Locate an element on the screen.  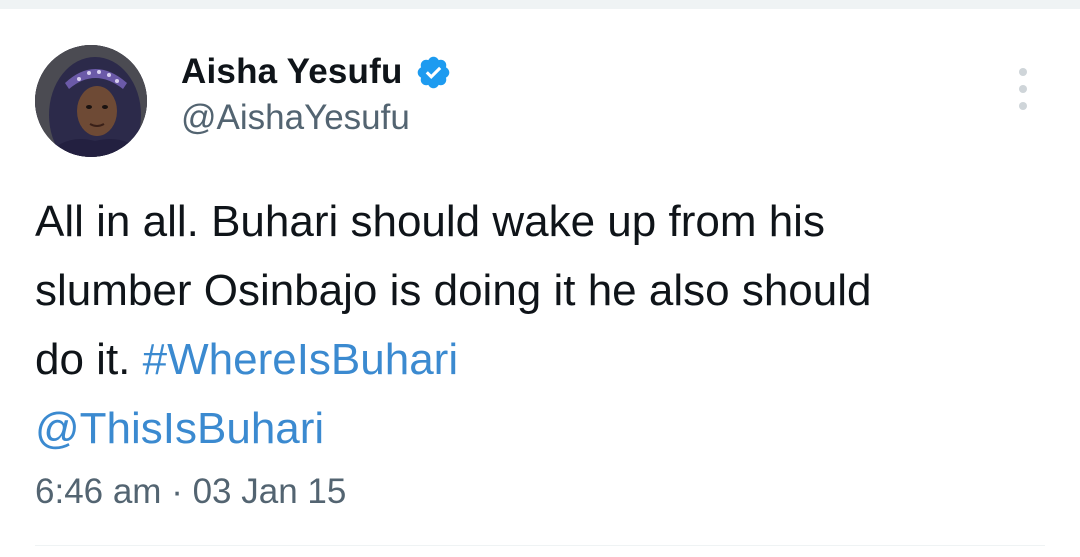
tweet-line-text: do it. is located at coordinates (89, 359).